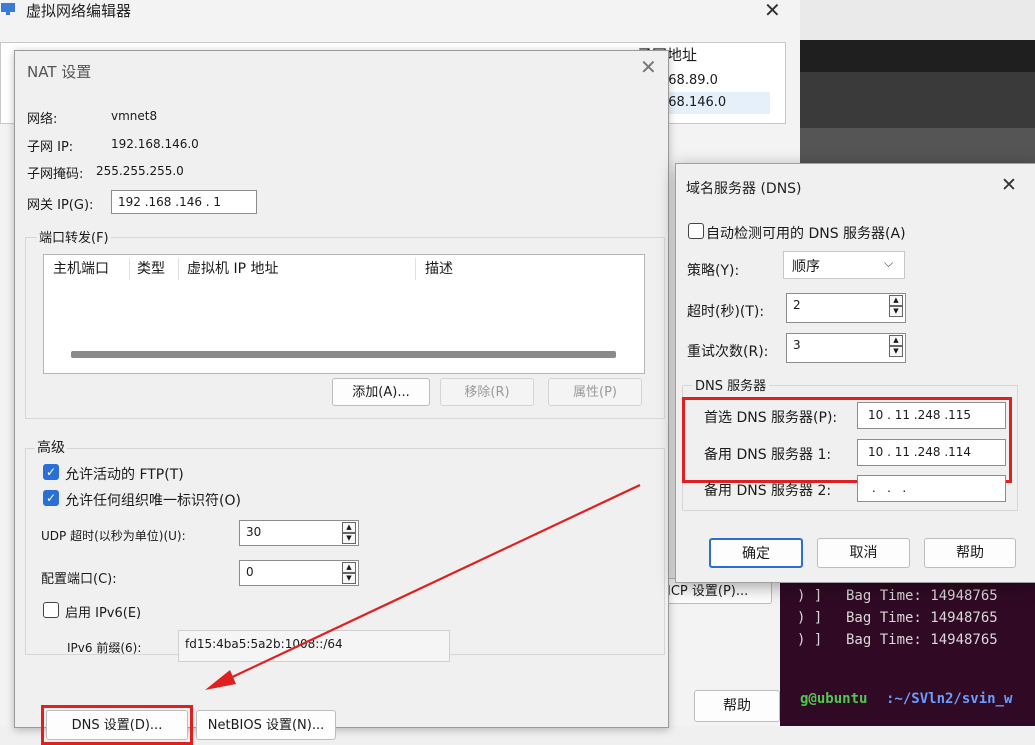 The width and height of the screenshot is (1035, 745). Describe the element at coordinates (134, 116) in the screenshot. I see `network-value: vmnet8` at that location.